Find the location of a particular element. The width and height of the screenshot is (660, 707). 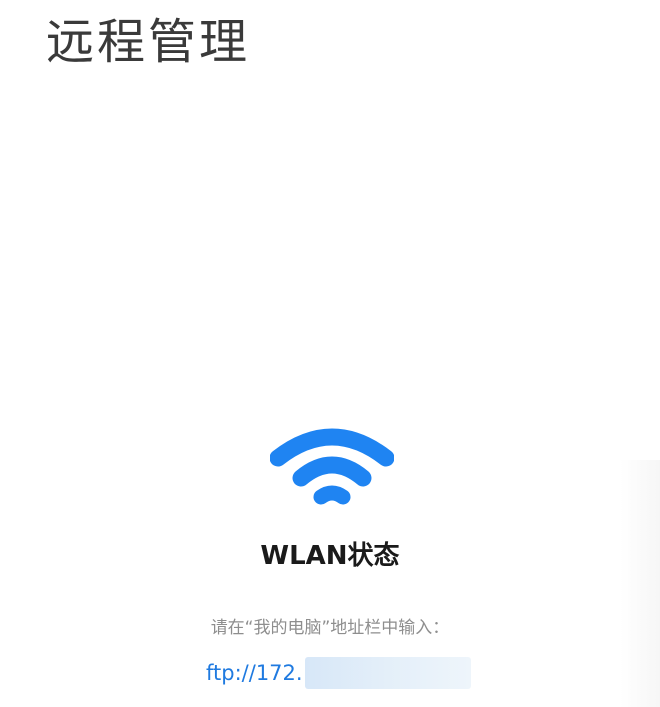

wifi-arc-inner is located at coordinates (332, 495).